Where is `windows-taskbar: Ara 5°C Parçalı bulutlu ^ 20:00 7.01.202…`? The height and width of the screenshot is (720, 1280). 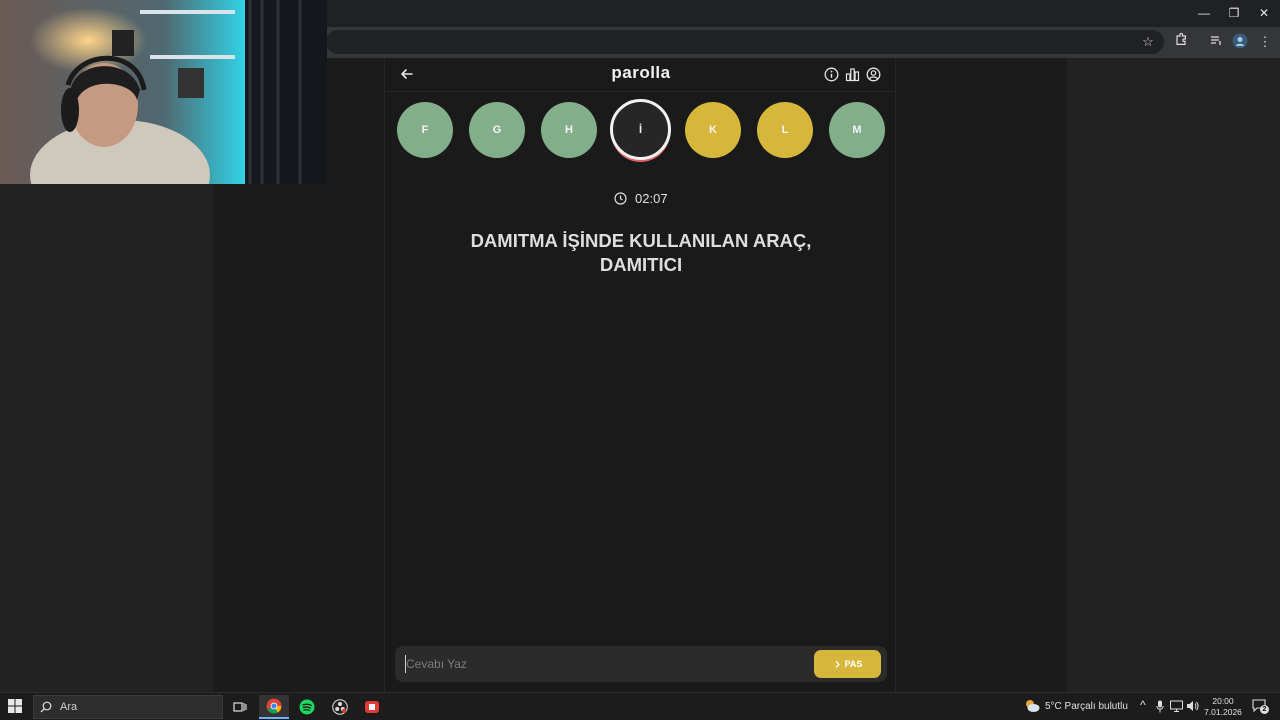 windows-taskbar: Ara 5°C Parçalı bulutlu ^ 20:00 7.01.202… is located at coordinates (640, 706).